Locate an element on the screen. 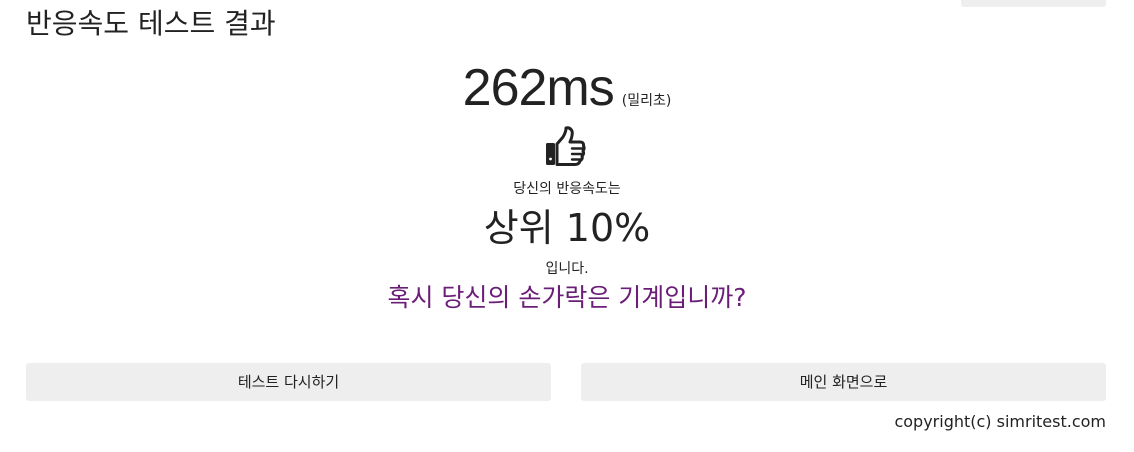  thumbs-up-icon is located at coordinates (565, 147).